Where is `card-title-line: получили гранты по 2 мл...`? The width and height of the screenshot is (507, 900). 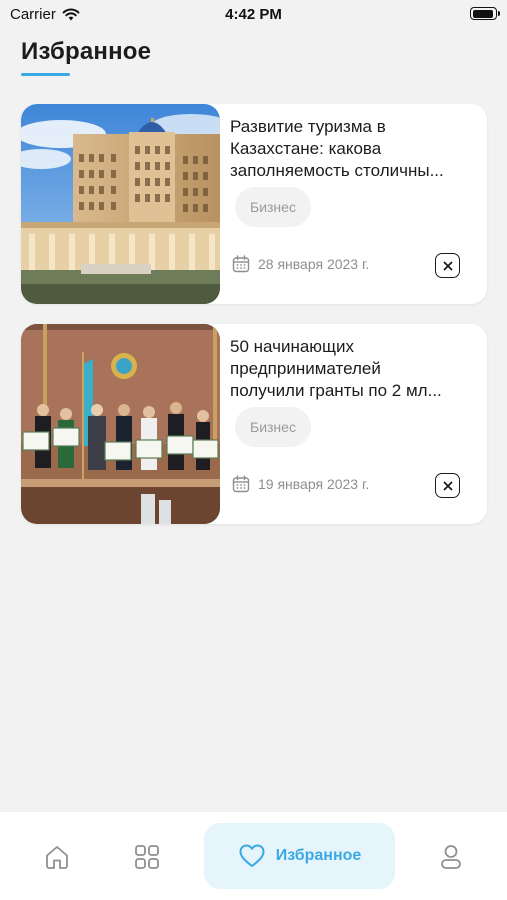 card-title-line: получили гранты по 2 мл... is located at coordinates (336, 390).